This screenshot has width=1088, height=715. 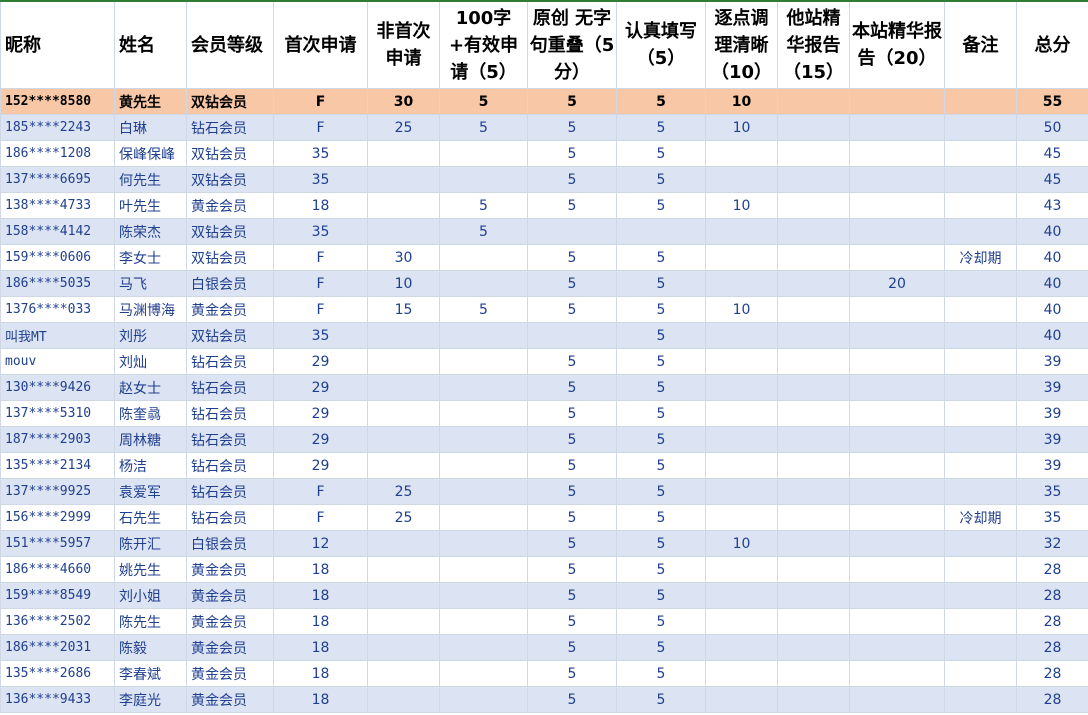 What do you see at coordinates (150, 439) in the screenshot?
I see `cell-col-name: 周林糖` at bounding box center [150, 439].